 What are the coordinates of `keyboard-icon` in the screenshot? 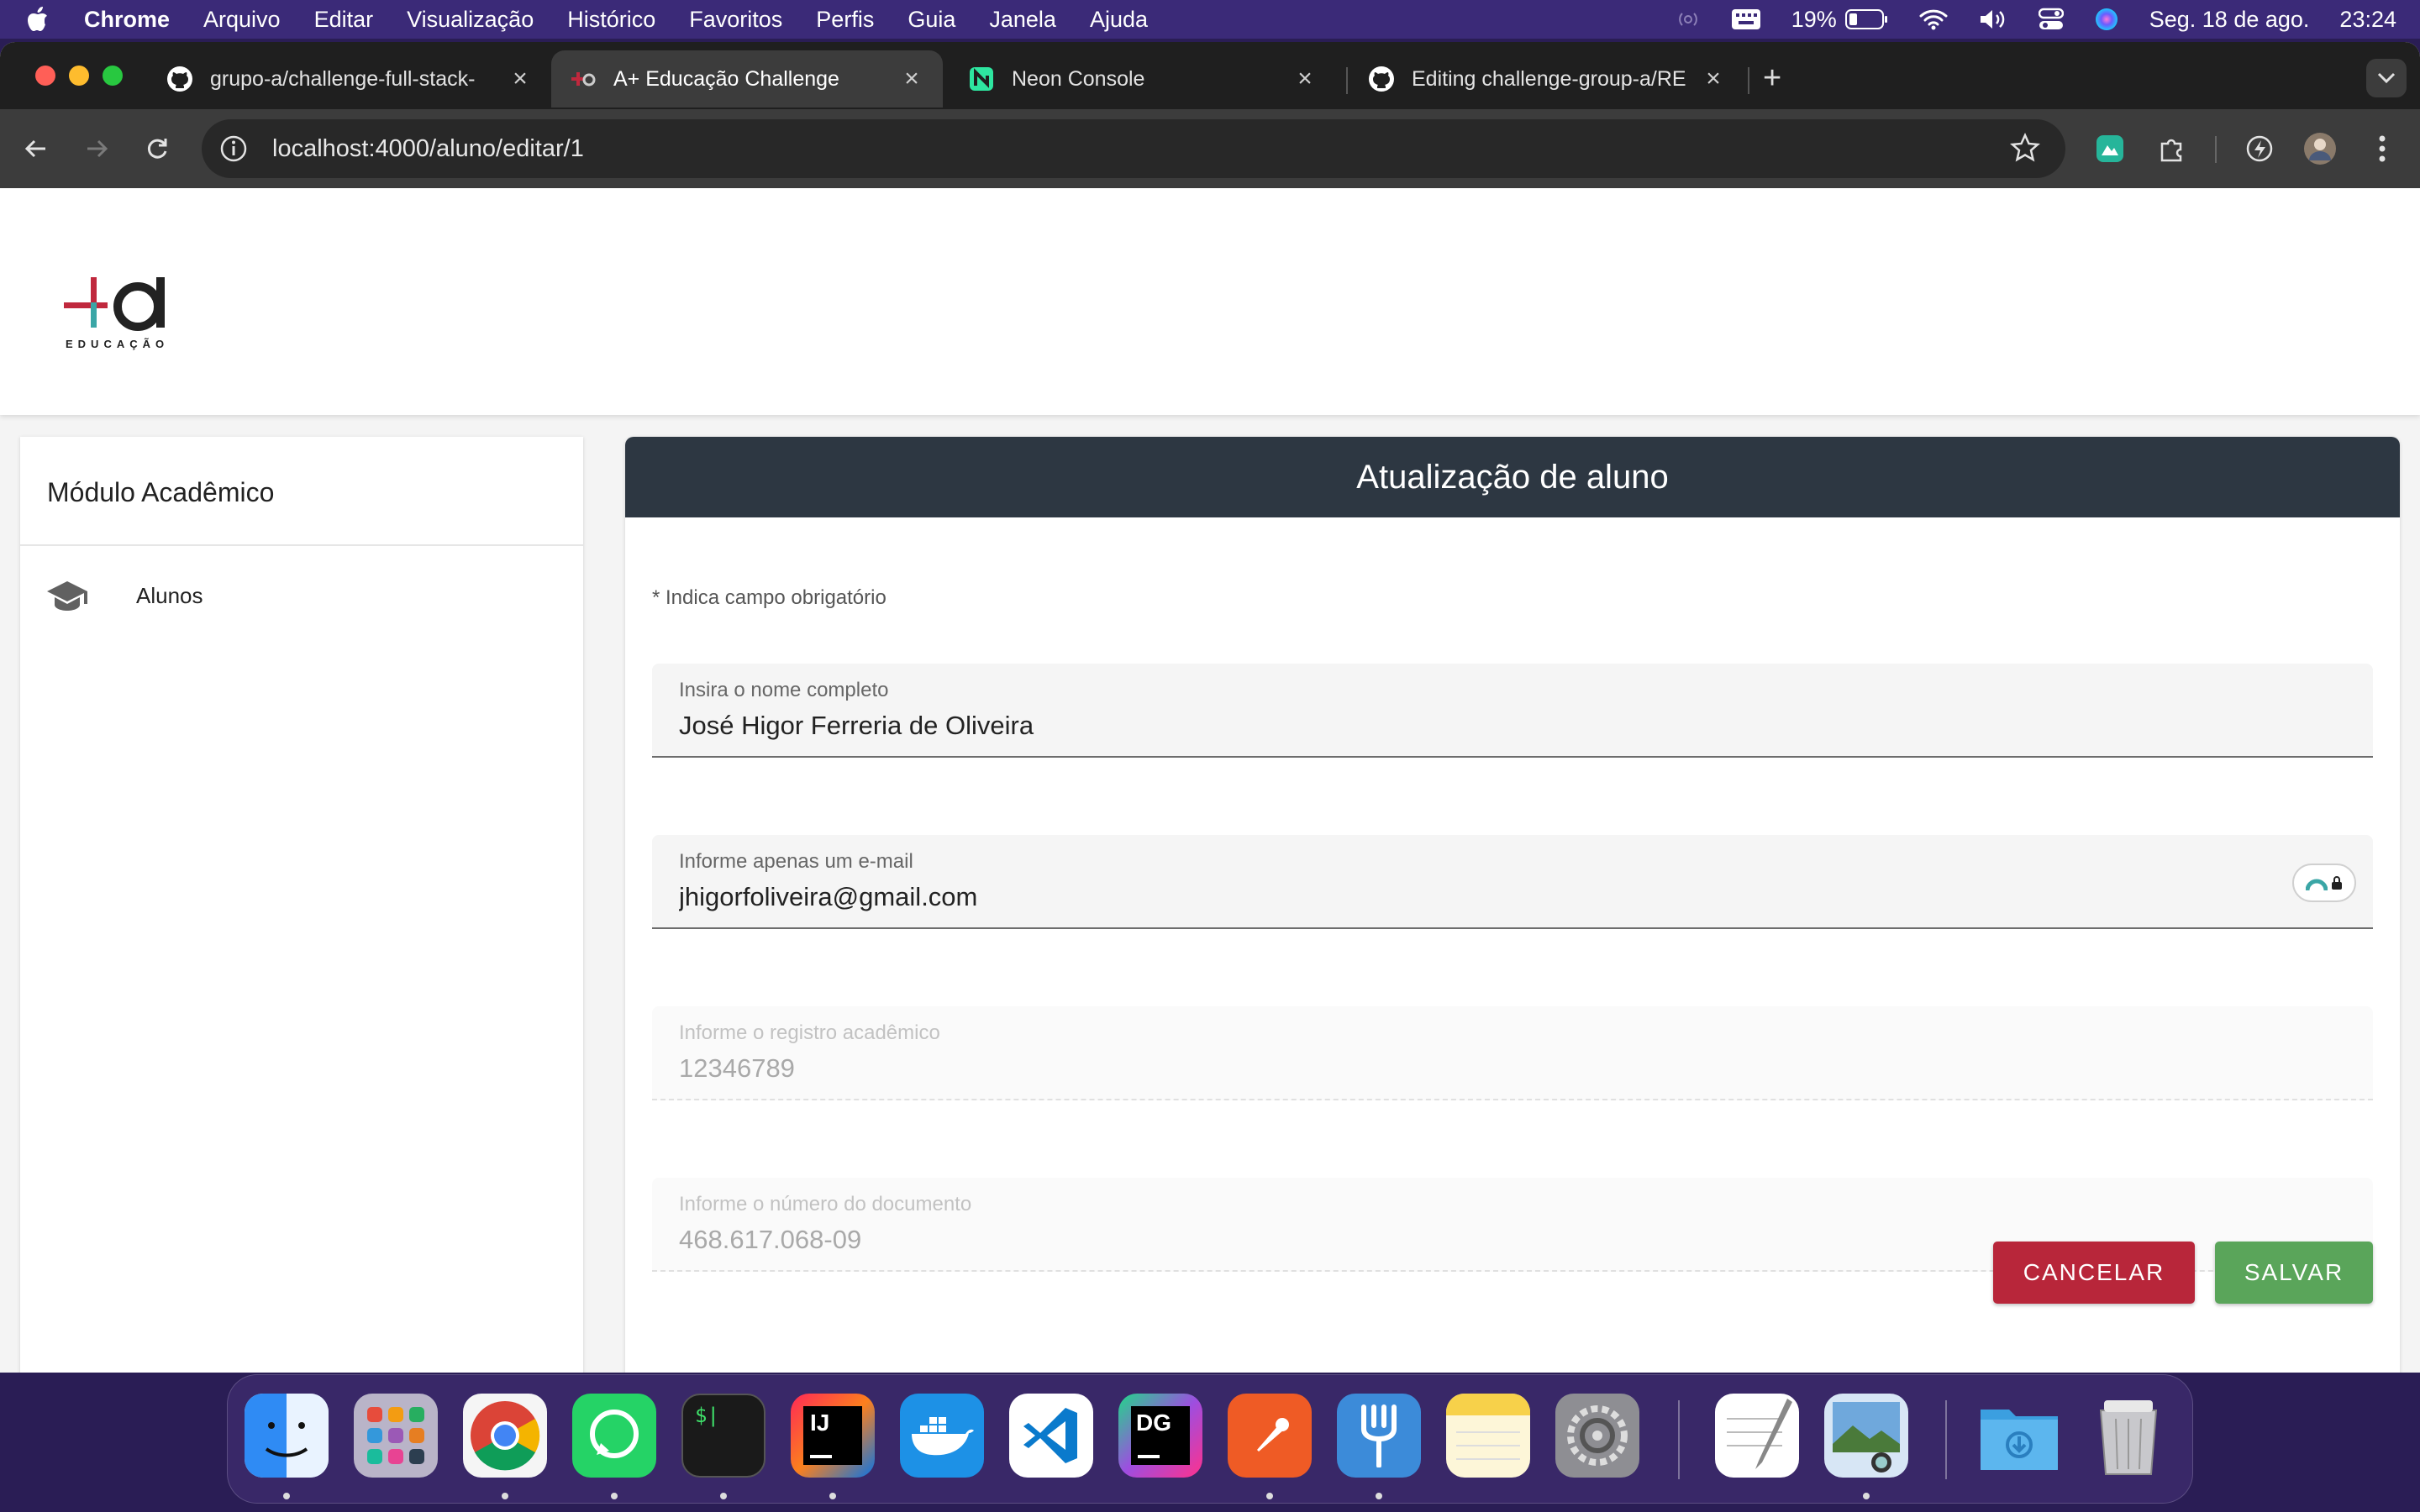 It's located at (1746, 19).